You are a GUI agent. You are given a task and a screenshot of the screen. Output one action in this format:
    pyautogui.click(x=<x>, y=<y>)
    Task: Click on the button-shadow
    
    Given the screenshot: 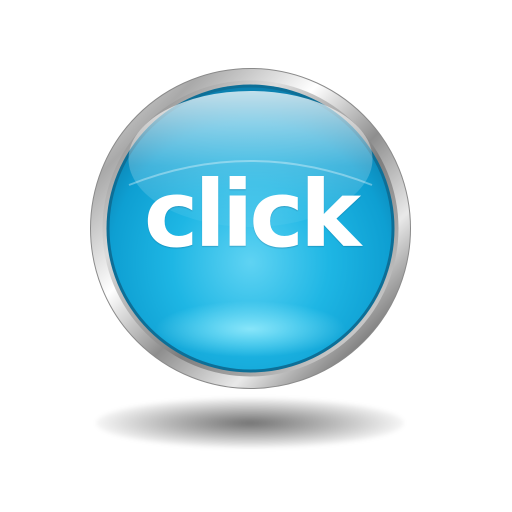 What is the action you would take?
    pyautogui.click(x=250, y=423)
    